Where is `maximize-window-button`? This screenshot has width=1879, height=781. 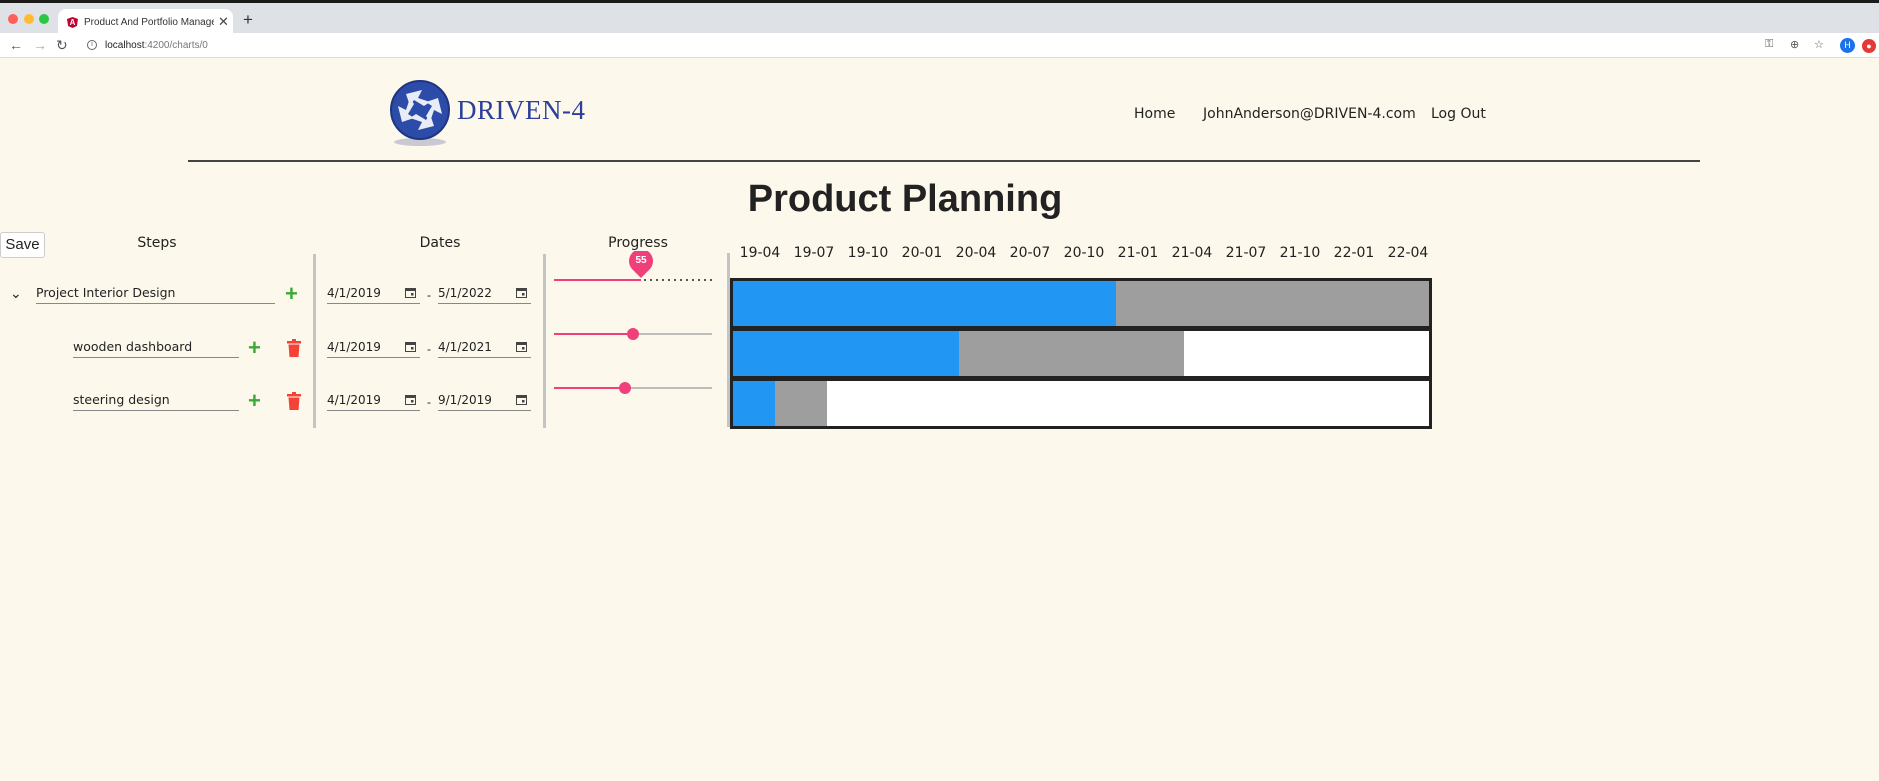 maximize-window-button is located at coordinates (44, 19).